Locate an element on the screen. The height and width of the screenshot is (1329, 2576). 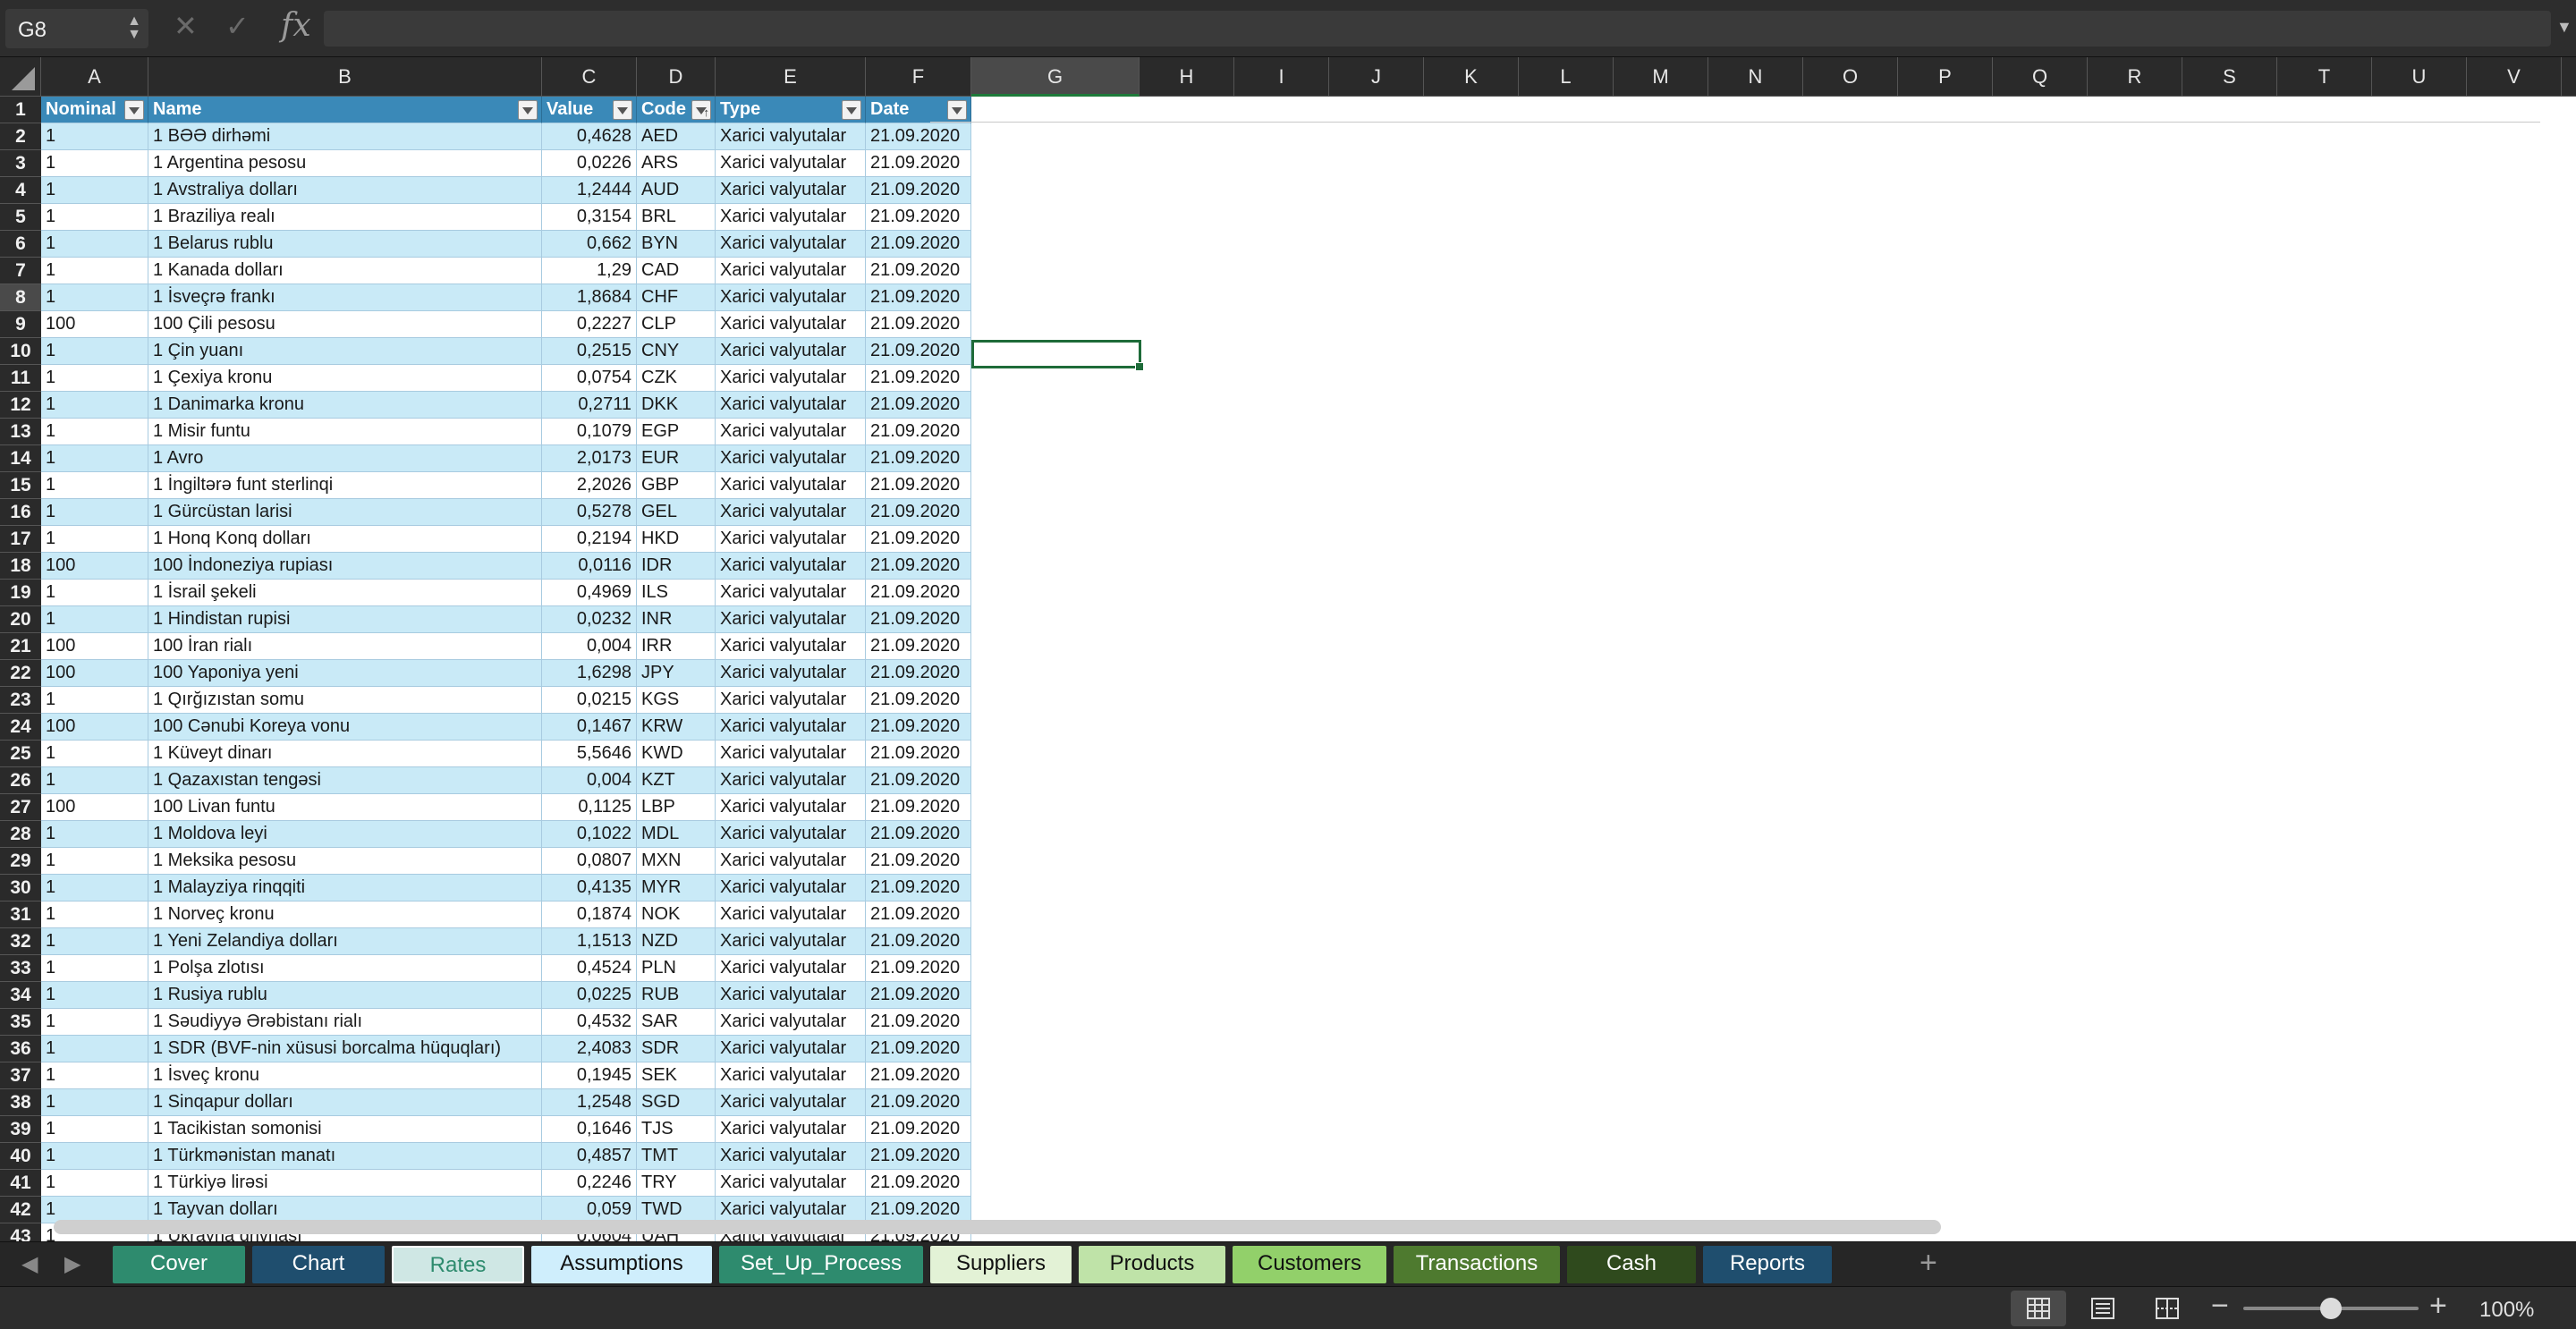
row-header: 6 is located at coordinates (20, 244).